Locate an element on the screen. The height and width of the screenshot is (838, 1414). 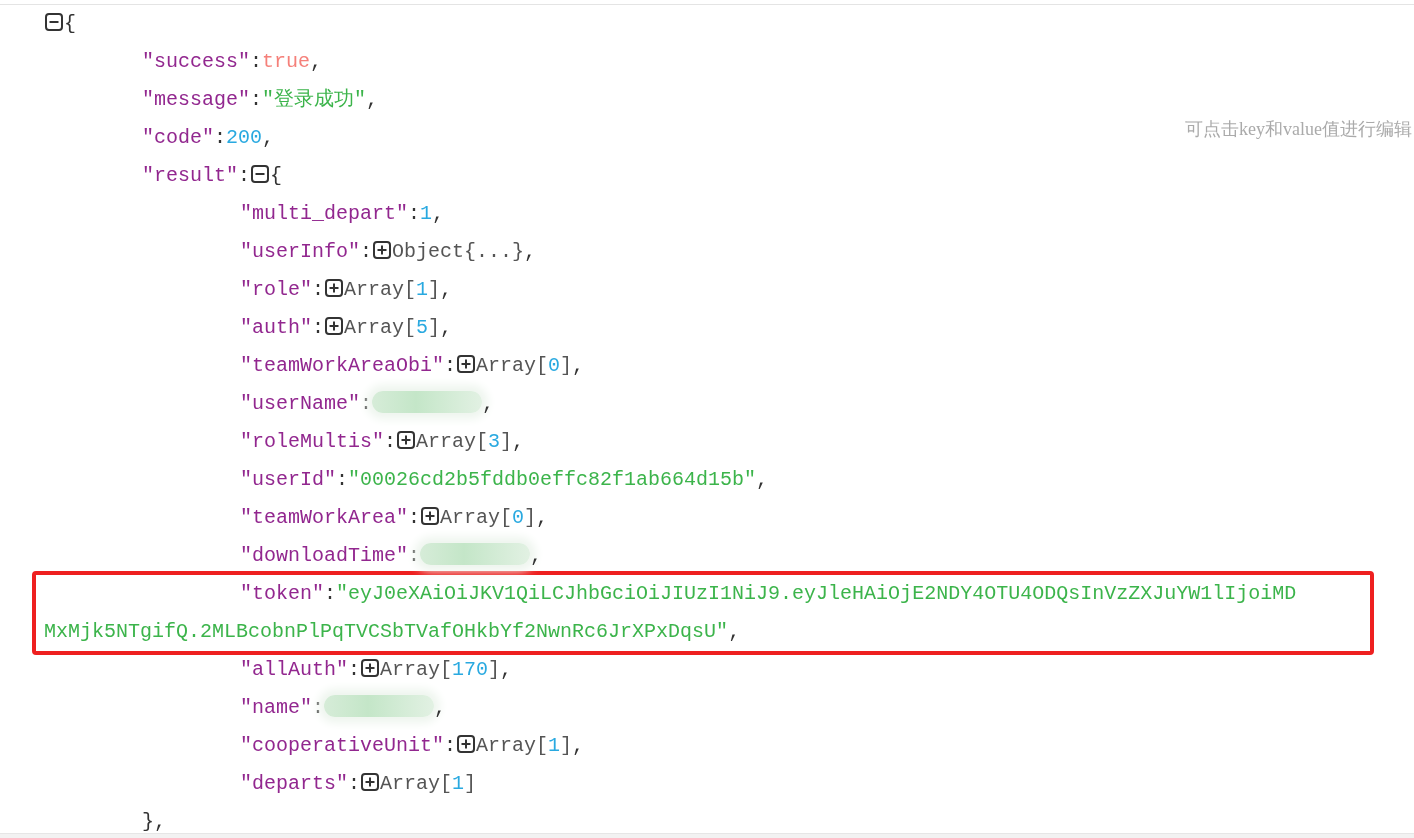
json-key: "success" is located at coordinates (196, 61).